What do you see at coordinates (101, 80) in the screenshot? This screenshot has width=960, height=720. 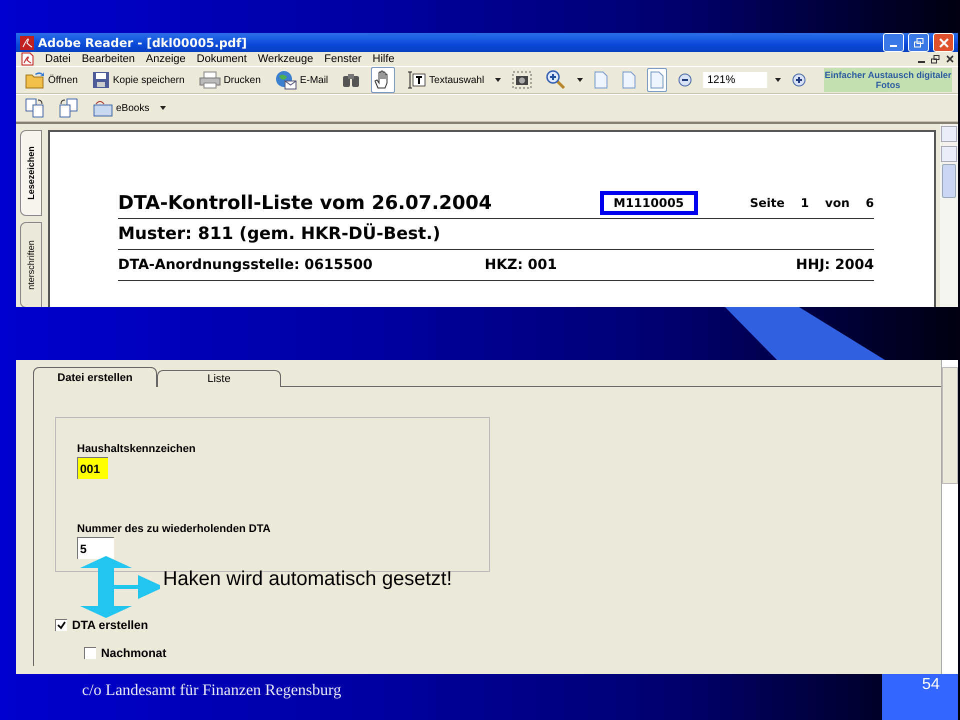 I see `floppy-icon` at bounding box center [101, 80].